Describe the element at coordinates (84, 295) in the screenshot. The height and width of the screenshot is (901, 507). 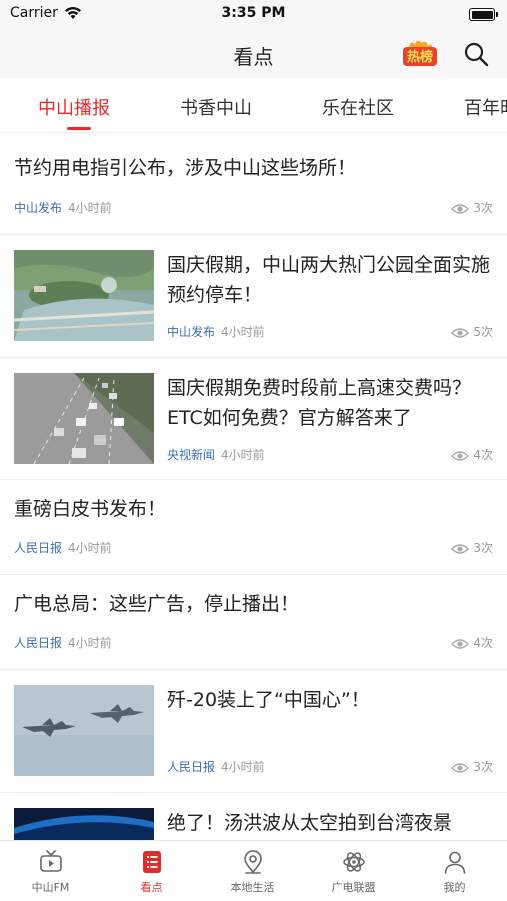
I see `park-aerial-thumbnail` at that location.